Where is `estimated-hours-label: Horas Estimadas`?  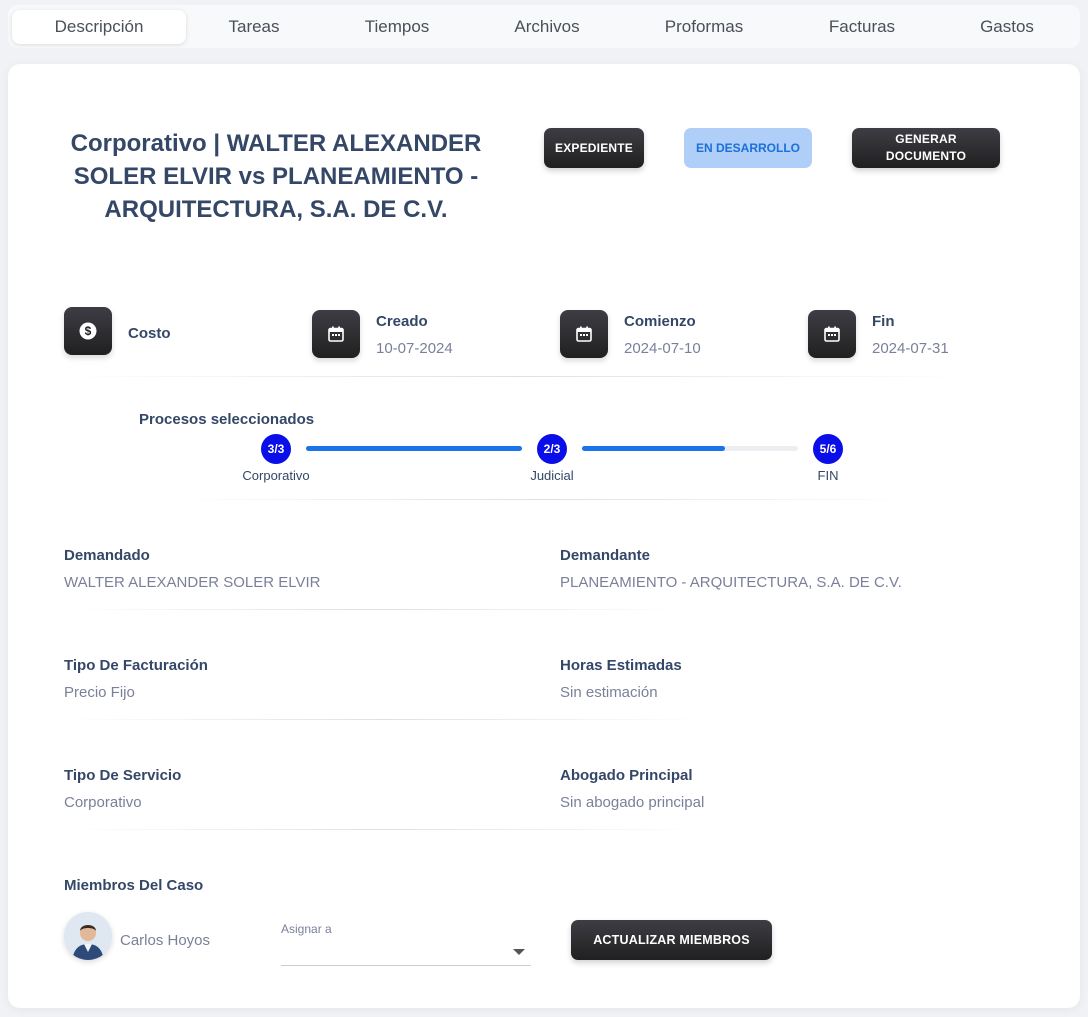 estimated-hours-label: Horas Estimadas is located at coordinates (621, 665).